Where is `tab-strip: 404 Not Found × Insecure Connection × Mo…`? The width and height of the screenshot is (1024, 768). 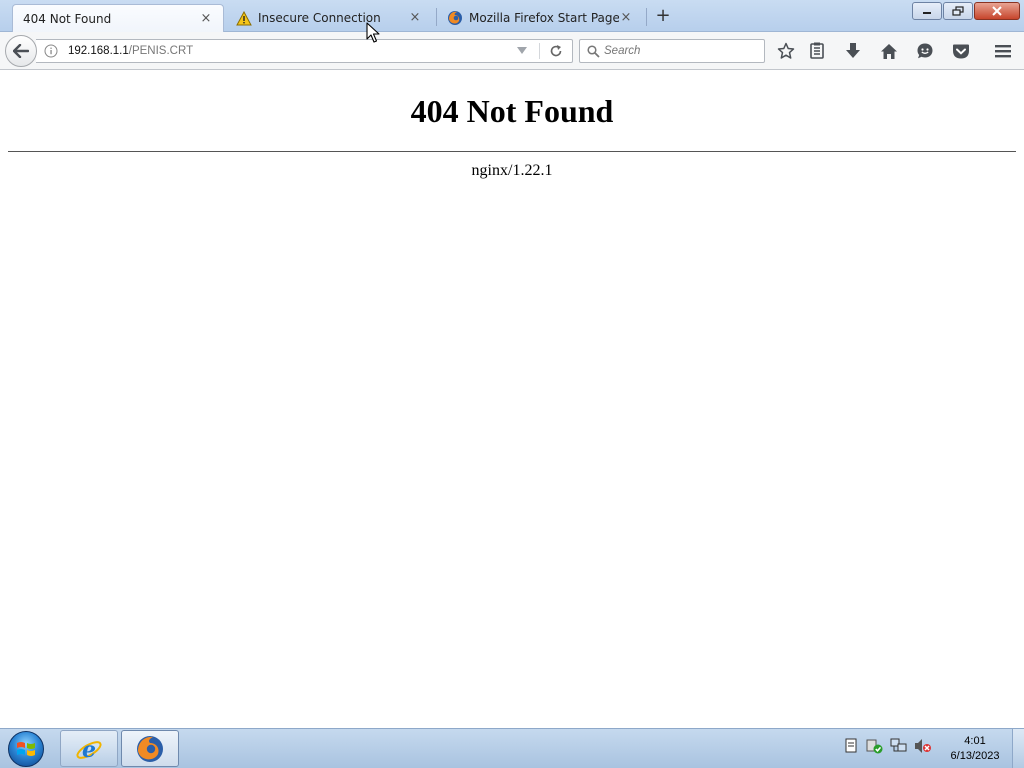
tab-strip: 404 Not Found × Insecure Connection × Mo… is located at coordinates (512, 16).